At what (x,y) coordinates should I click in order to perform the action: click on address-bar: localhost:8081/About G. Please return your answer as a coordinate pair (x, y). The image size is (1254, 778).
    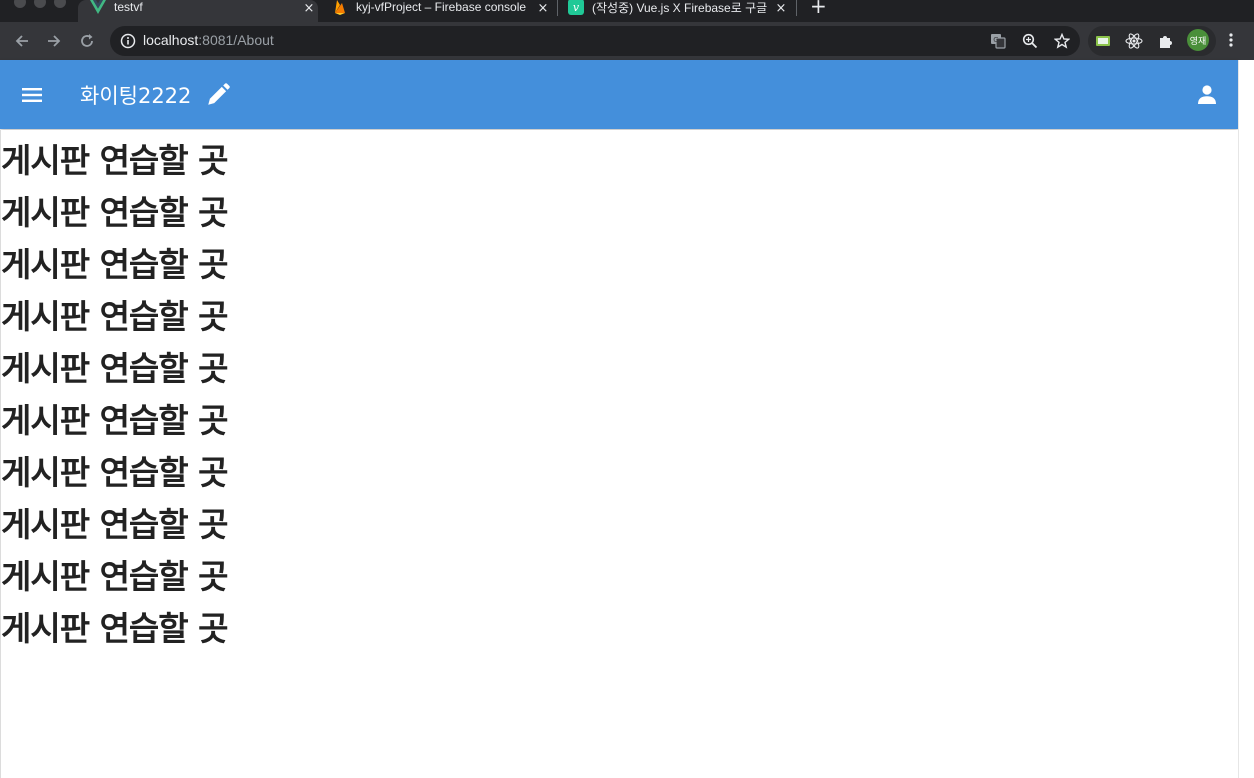
    Looking at the image, I should click on (595, 41).